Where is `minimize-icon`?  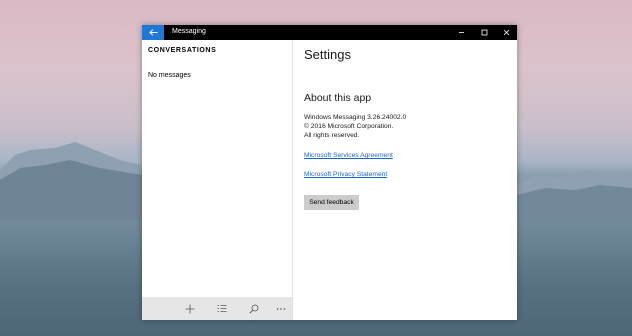 minimize-icon is located at coordinates (461, 32).